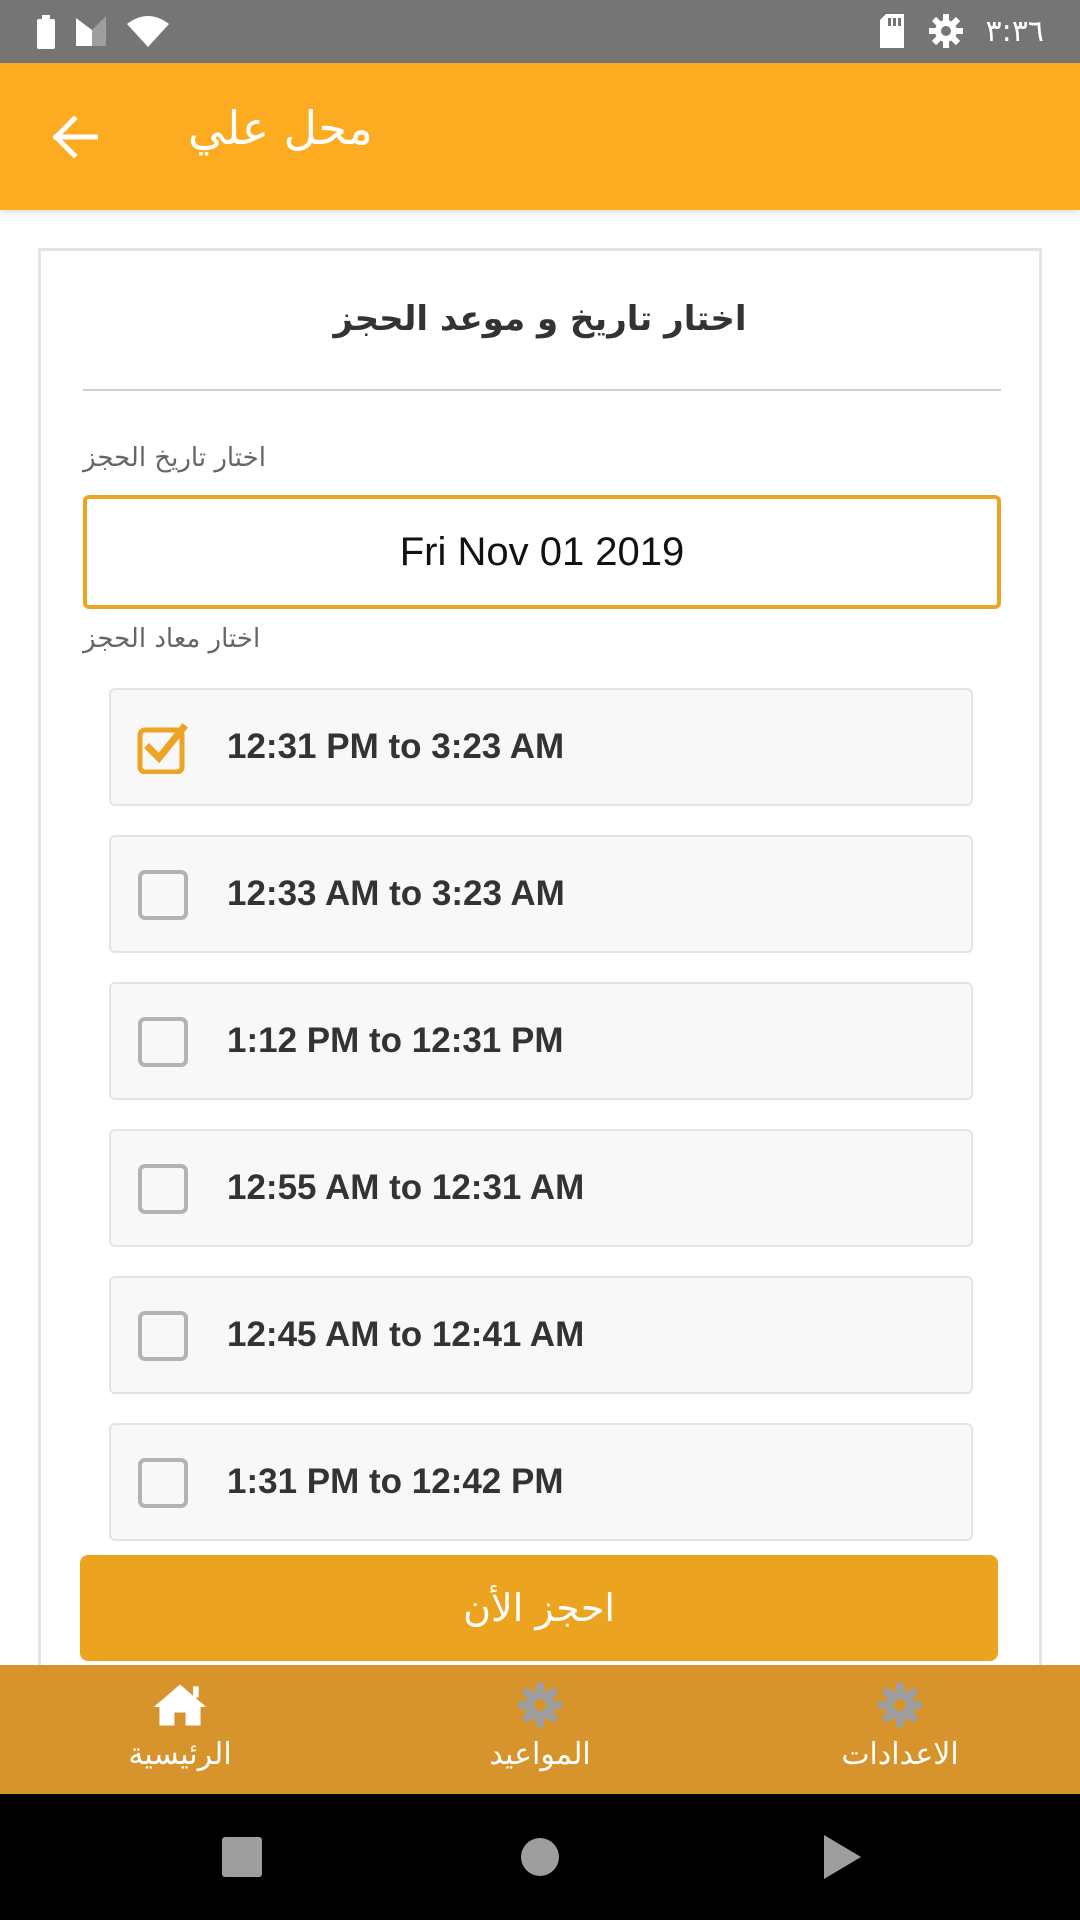 The width and height of the screenshot is (1080, 1920). Describe the element at coordinates (406, 1334) in the screenshot. I see `time-slot-label: 12:45 AM to 12:41 AM` at that location.